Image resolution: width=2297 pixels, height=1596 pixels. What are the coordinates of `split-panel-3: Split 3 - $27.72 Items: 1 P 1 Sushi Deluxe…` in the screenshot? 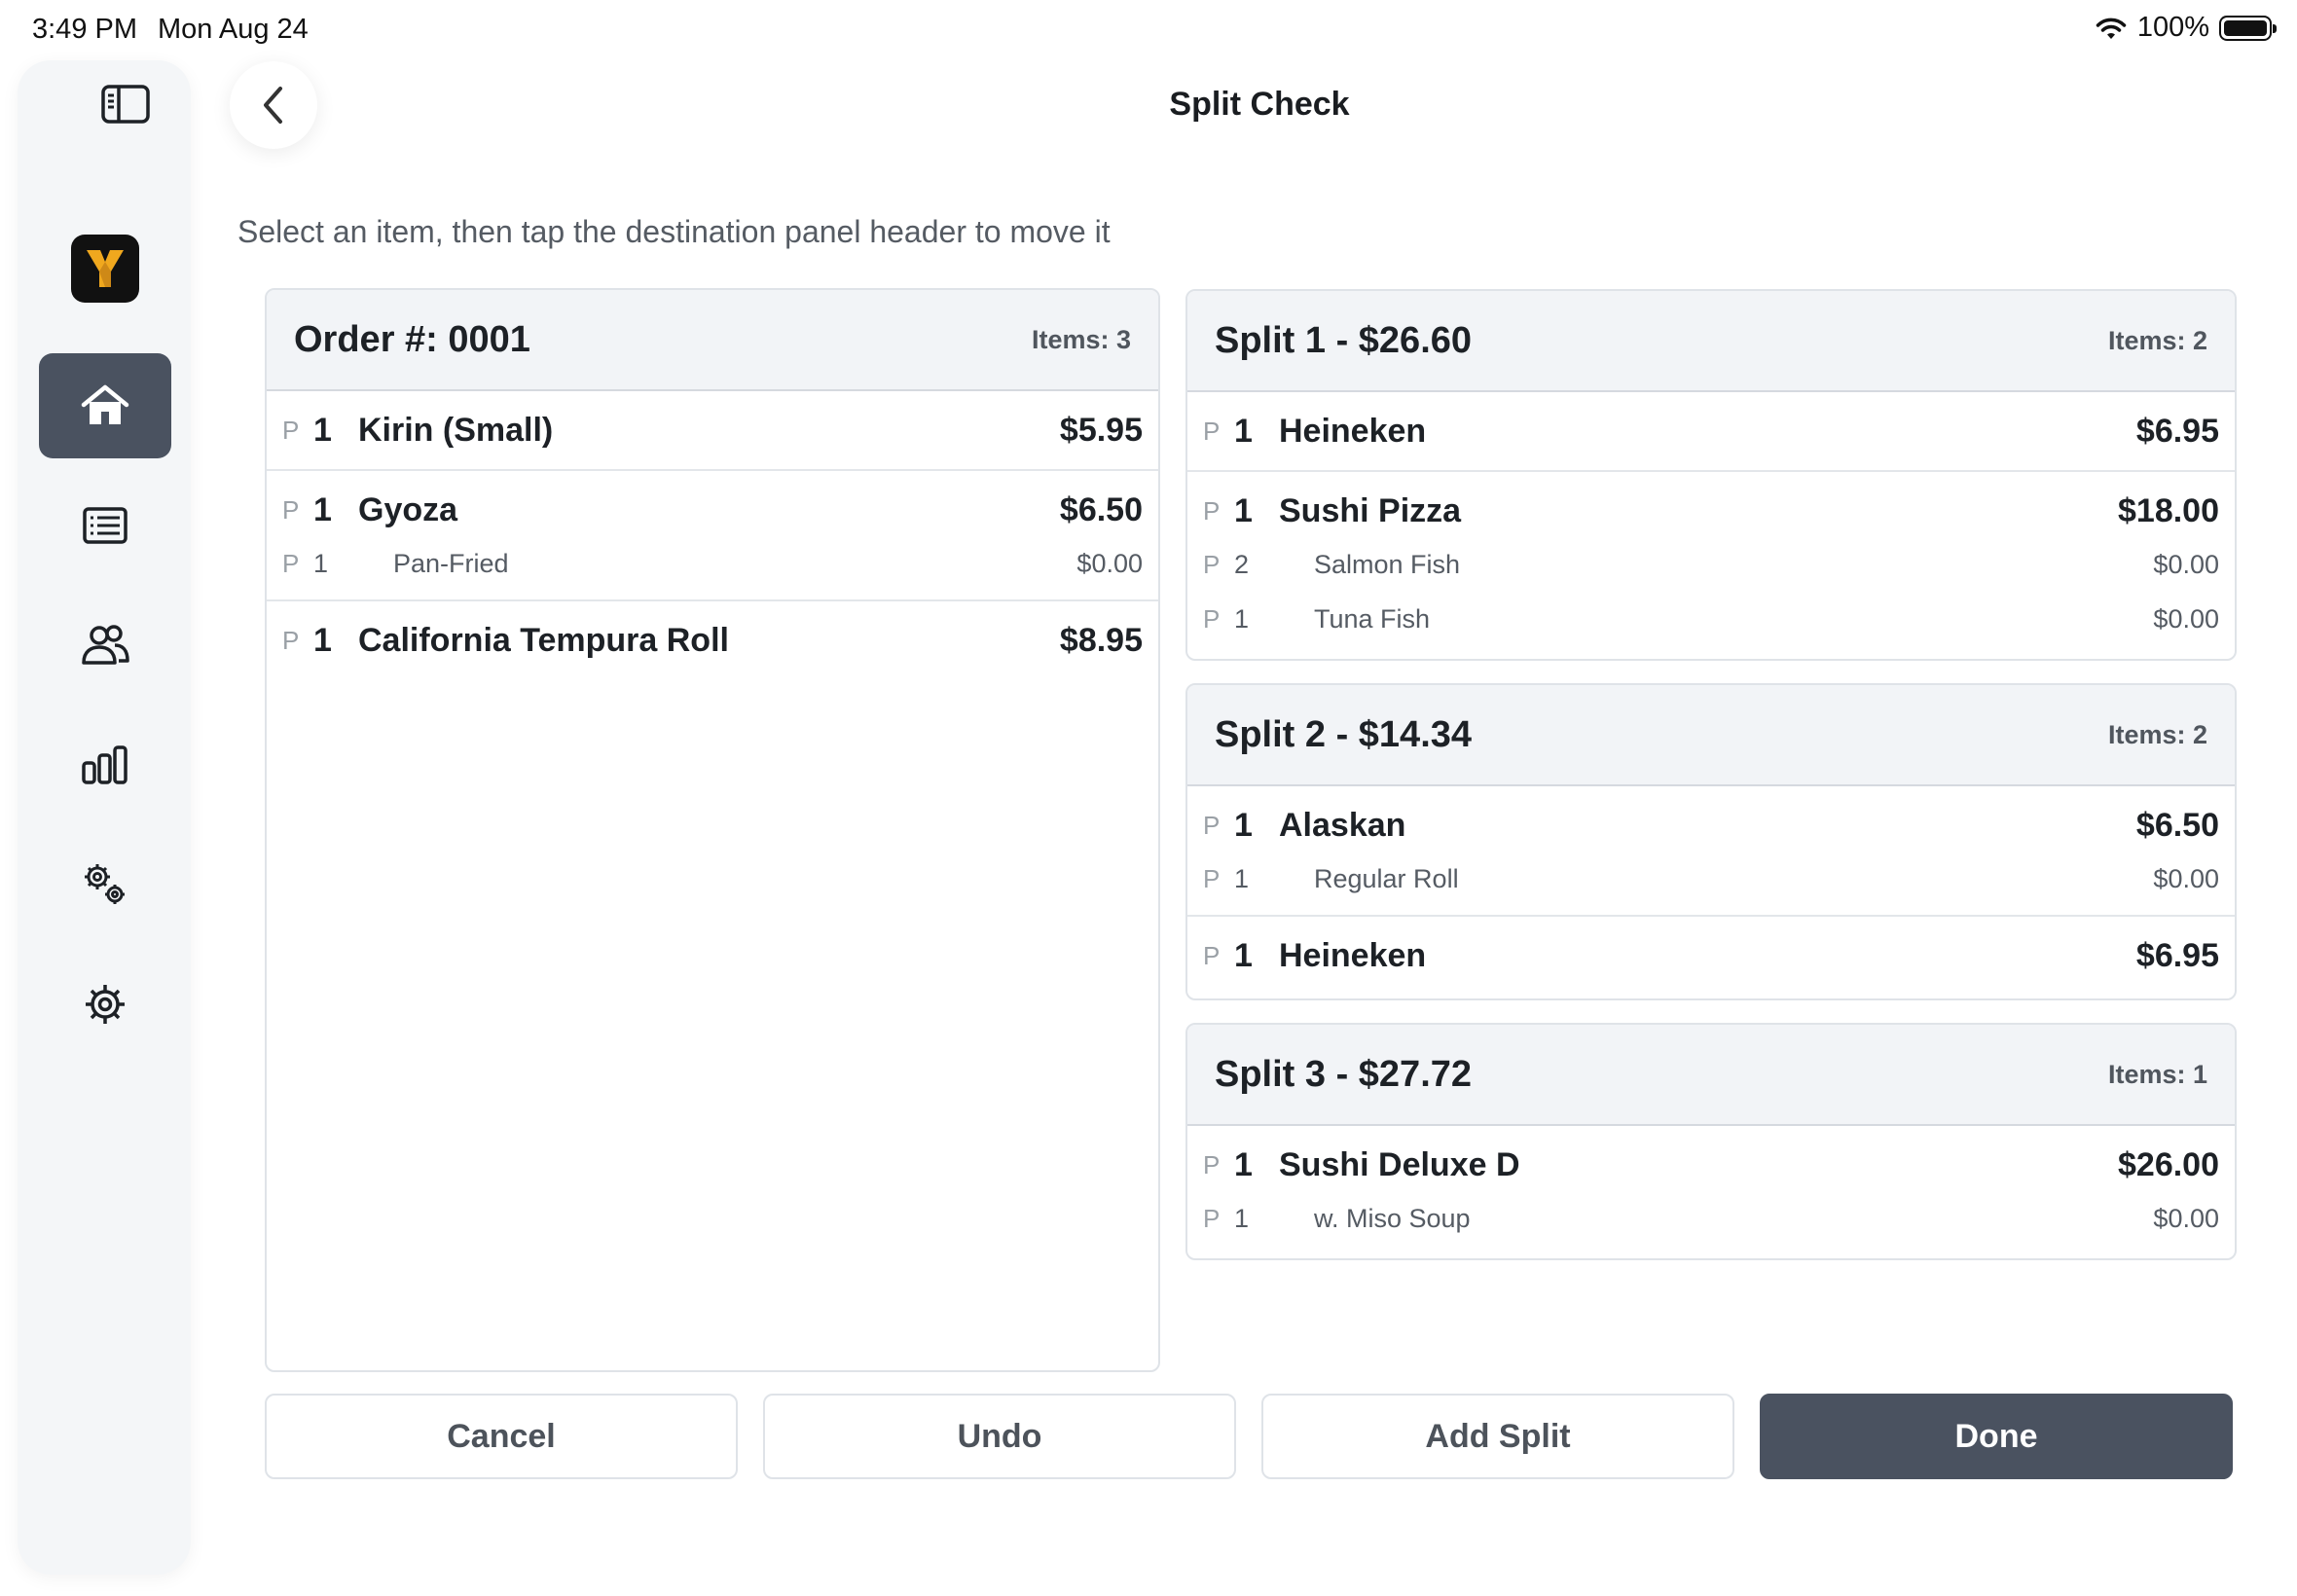 It's located at (1711, 1141).